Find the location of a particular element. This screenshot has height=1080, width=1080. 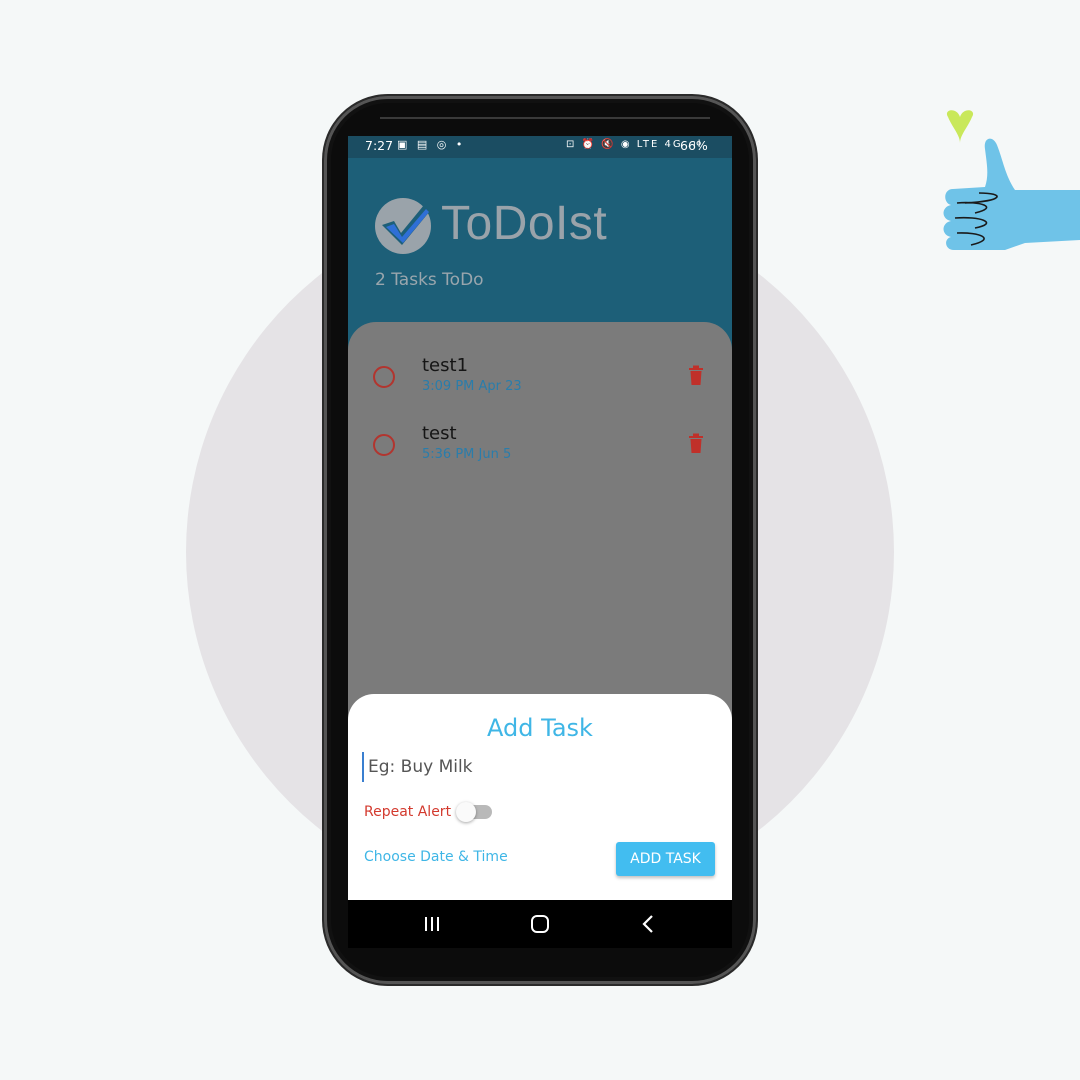

task-name-input is located at coordinates (535, 767).